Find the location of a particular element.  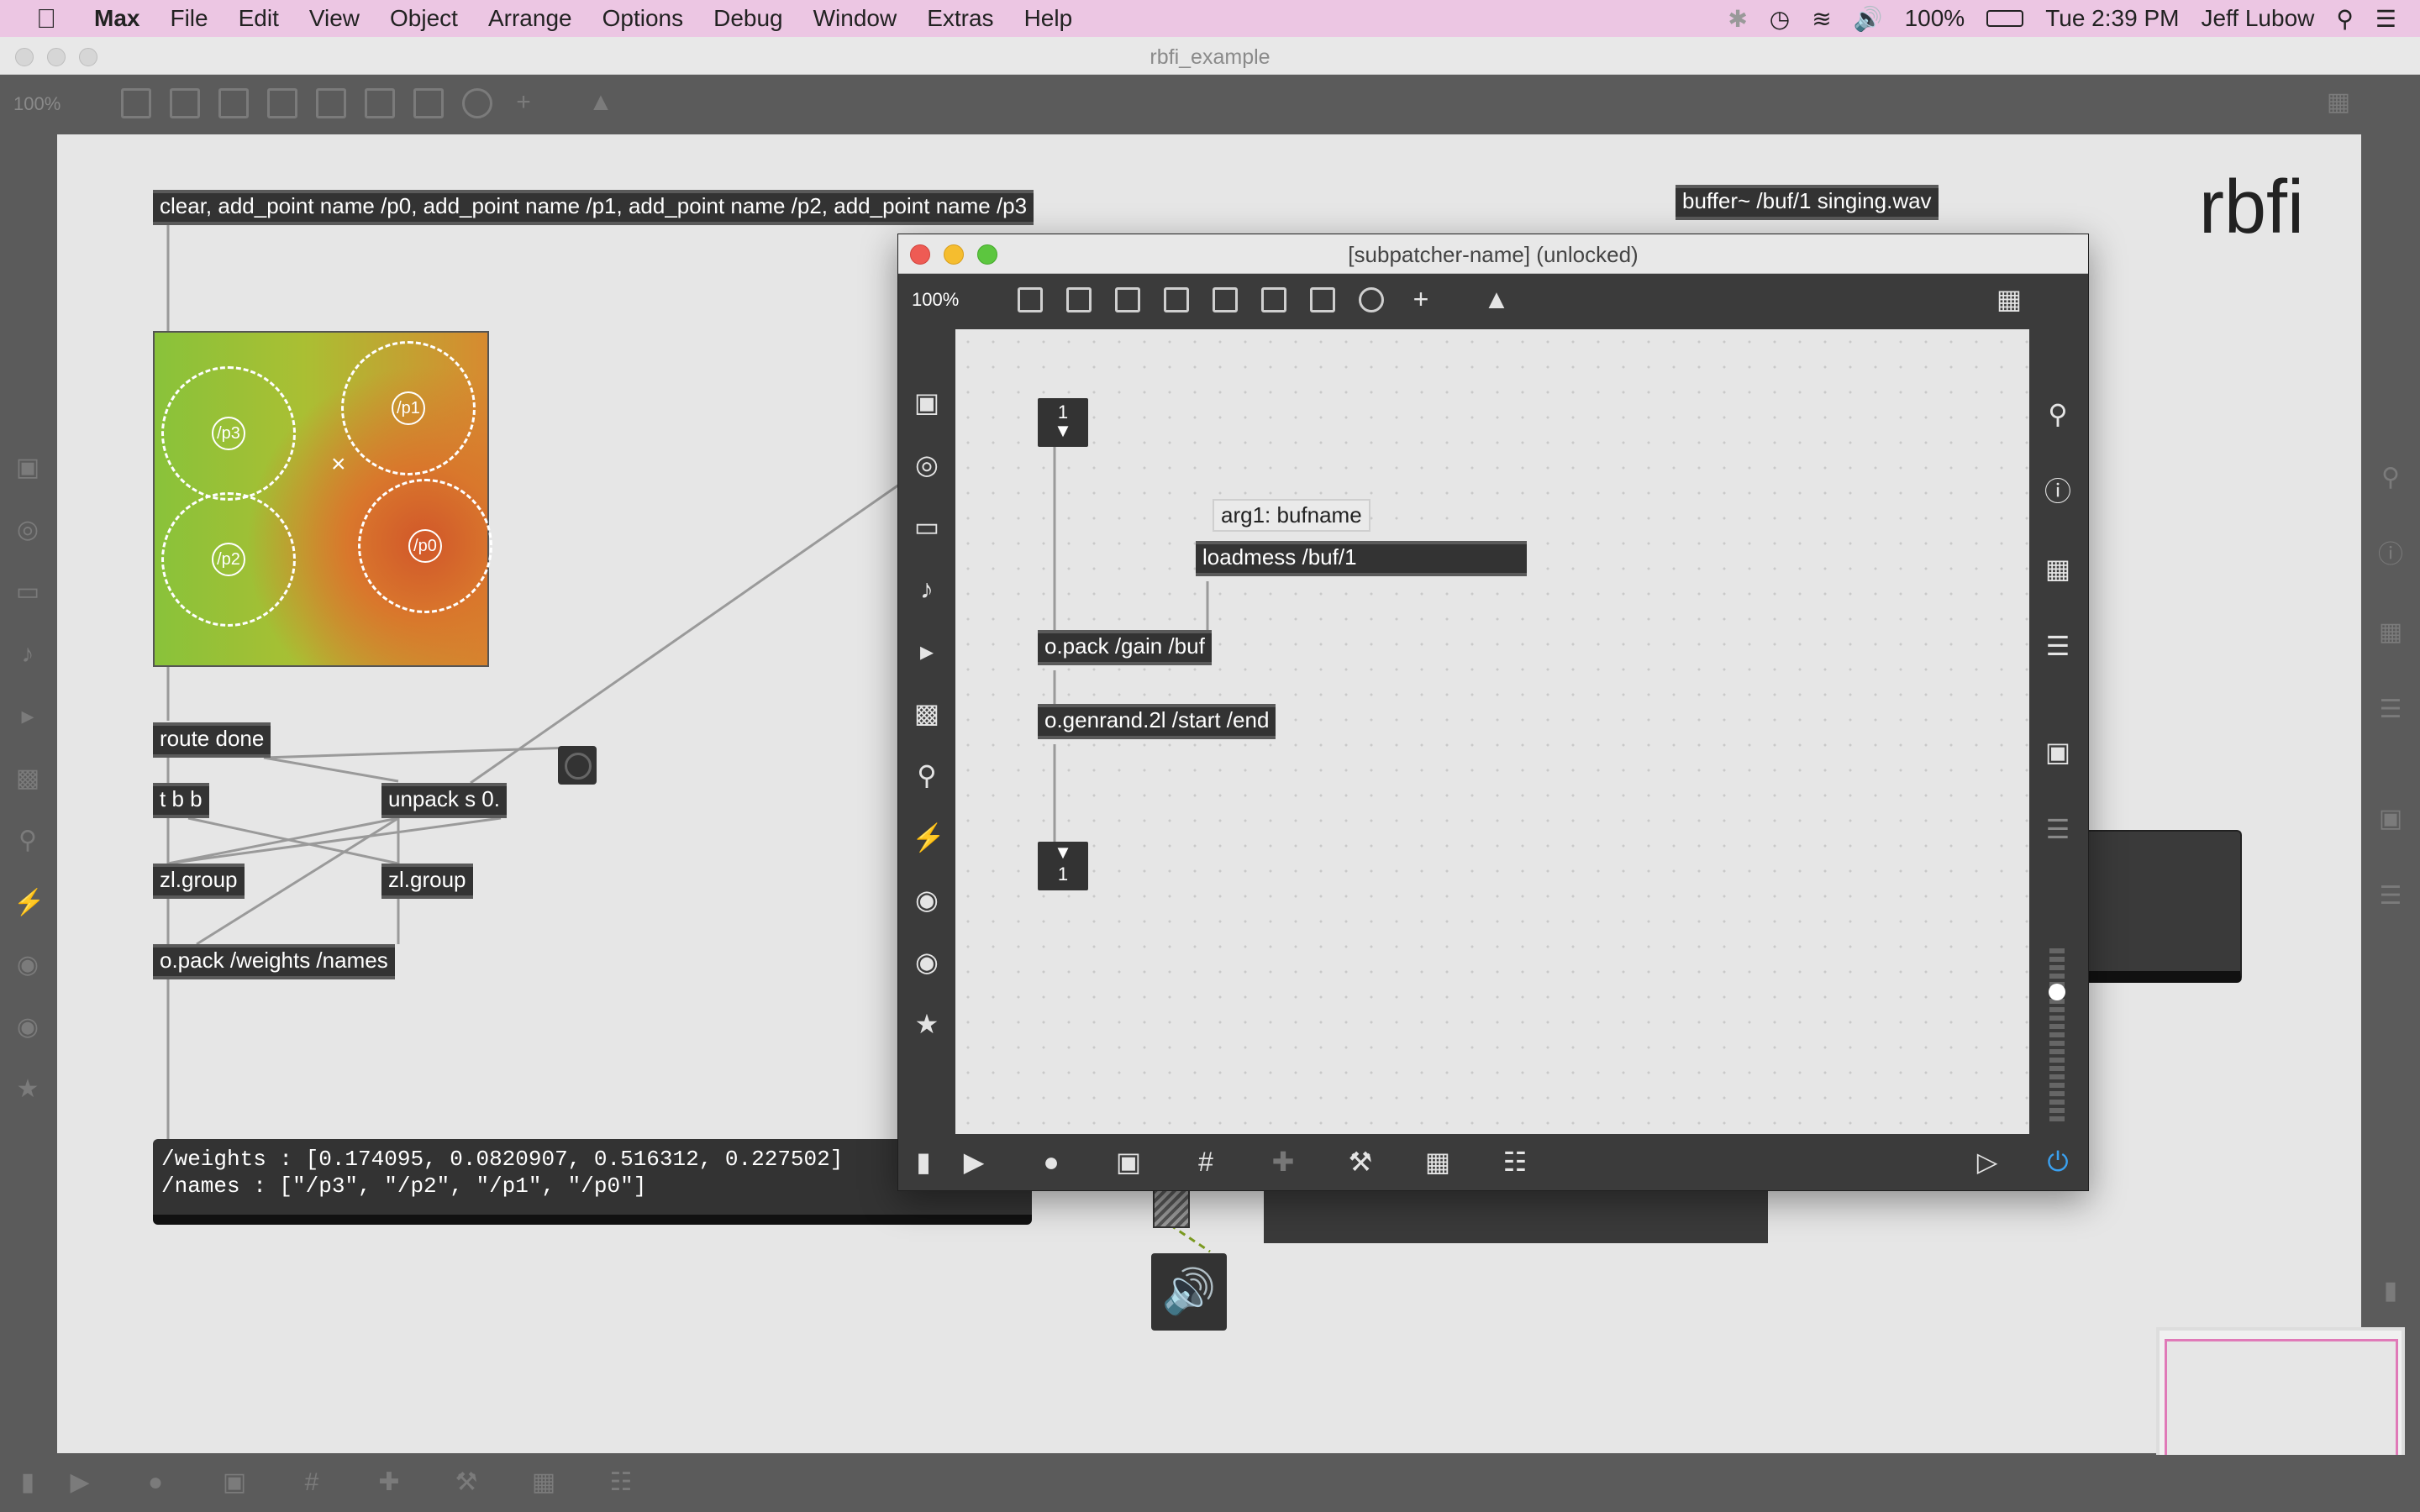

search-icon: ⚲ is located at coordinates (2058, 414).